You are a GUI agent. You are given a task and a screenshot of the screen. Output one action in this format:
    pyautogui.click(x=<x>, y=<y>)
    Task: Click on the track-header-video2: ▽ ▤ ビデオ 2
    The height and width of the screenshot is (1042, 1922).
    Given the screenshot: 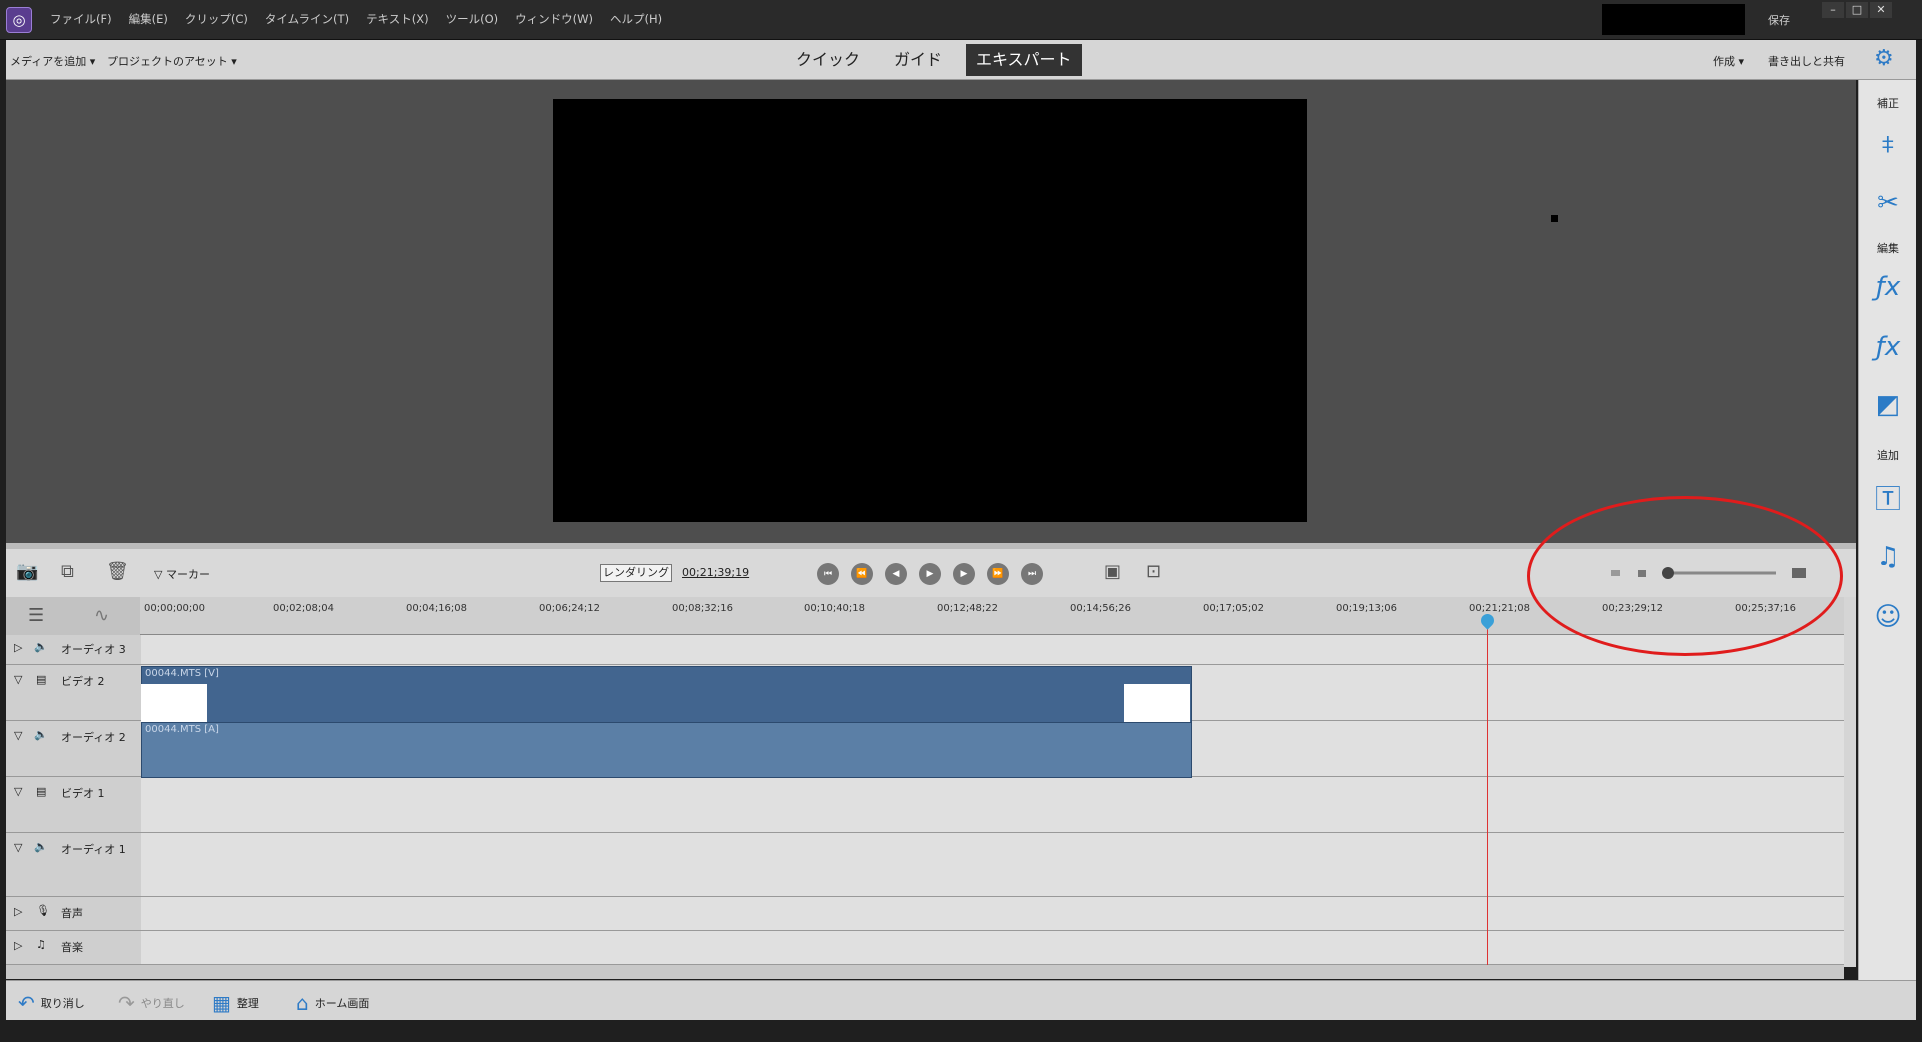 What is the action you would take?
    pyautogui.click(x=73, y=693)
    